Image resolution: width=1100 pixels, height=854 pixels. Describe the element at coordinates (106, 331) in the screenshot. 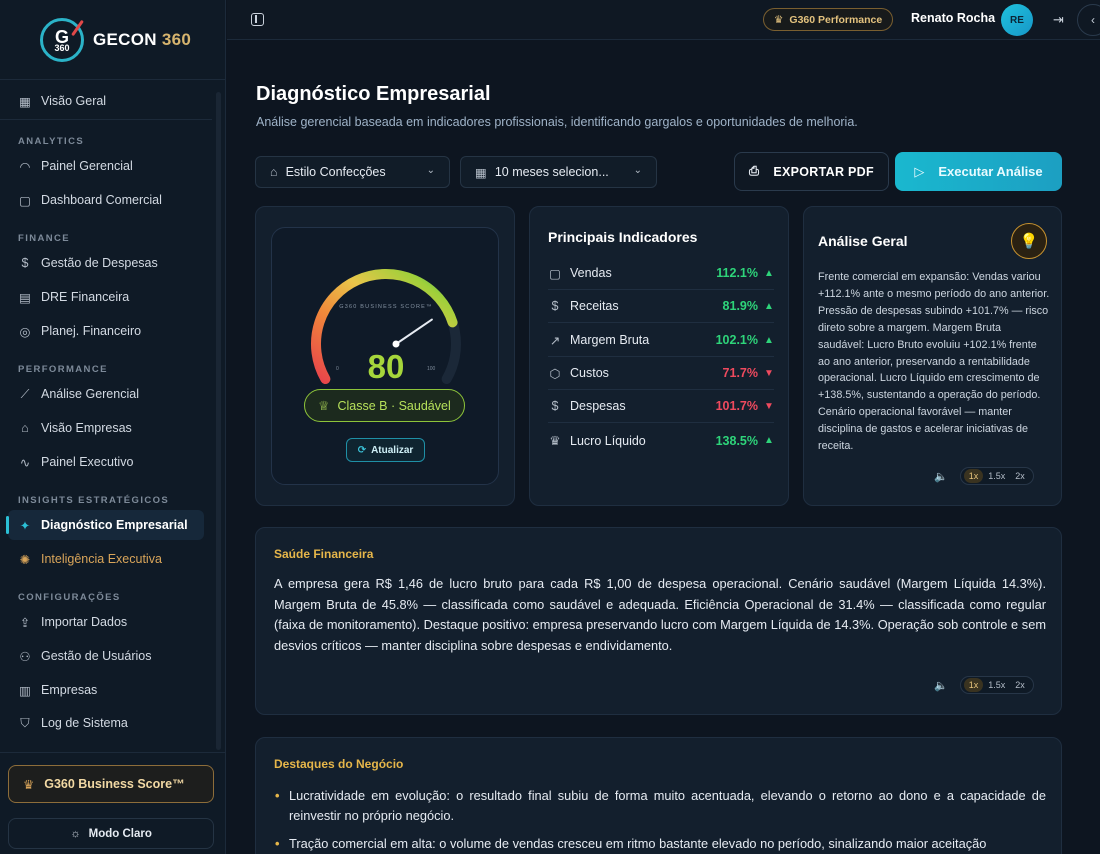

I see `sidebar-item-planej-financeiro: ◎ Planej. Financeiro` at that location.